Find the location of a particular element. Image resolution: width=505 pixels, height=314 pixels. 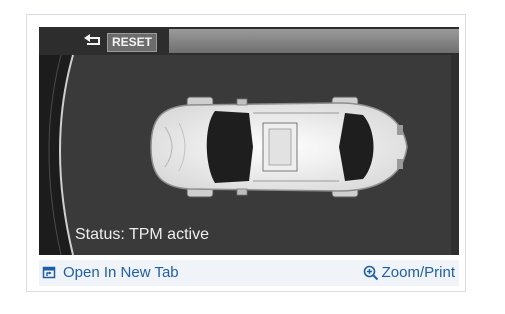

open-new-tab-label: Open In New Tab is located at coordinates (121, 272).